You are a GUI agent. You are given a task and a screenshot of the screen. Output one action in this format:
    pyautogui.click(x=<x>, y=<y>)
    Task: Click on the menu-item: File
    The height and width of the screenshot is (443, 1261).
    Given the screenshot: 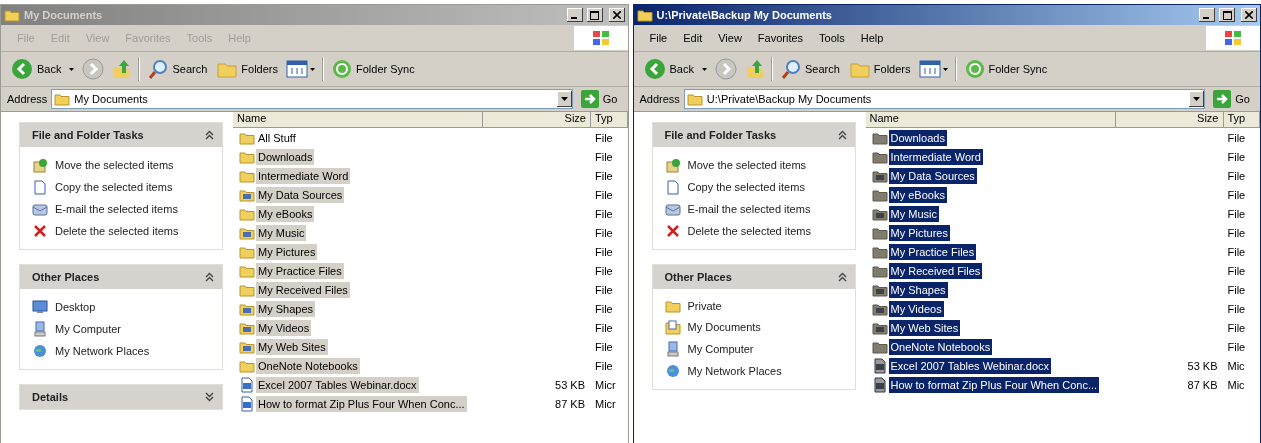 What is the action you would take?
    pyautogui.click(x=658, y=38)
    